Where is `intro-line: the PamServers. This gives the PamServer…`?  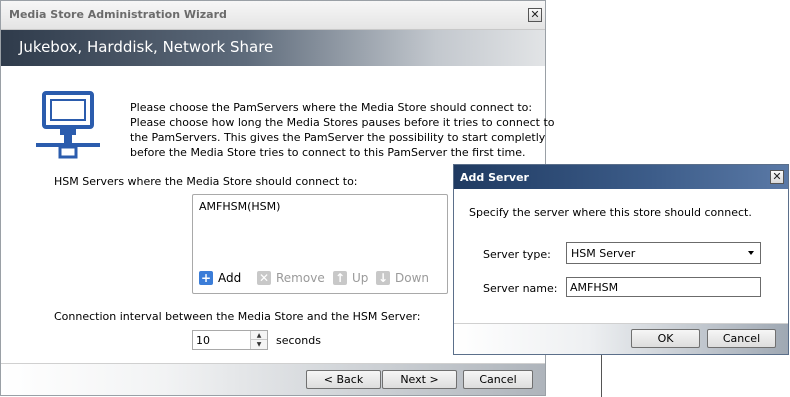
intro-line: the PamServers. This gives the PamServer… is located at coordinates (338, 137).